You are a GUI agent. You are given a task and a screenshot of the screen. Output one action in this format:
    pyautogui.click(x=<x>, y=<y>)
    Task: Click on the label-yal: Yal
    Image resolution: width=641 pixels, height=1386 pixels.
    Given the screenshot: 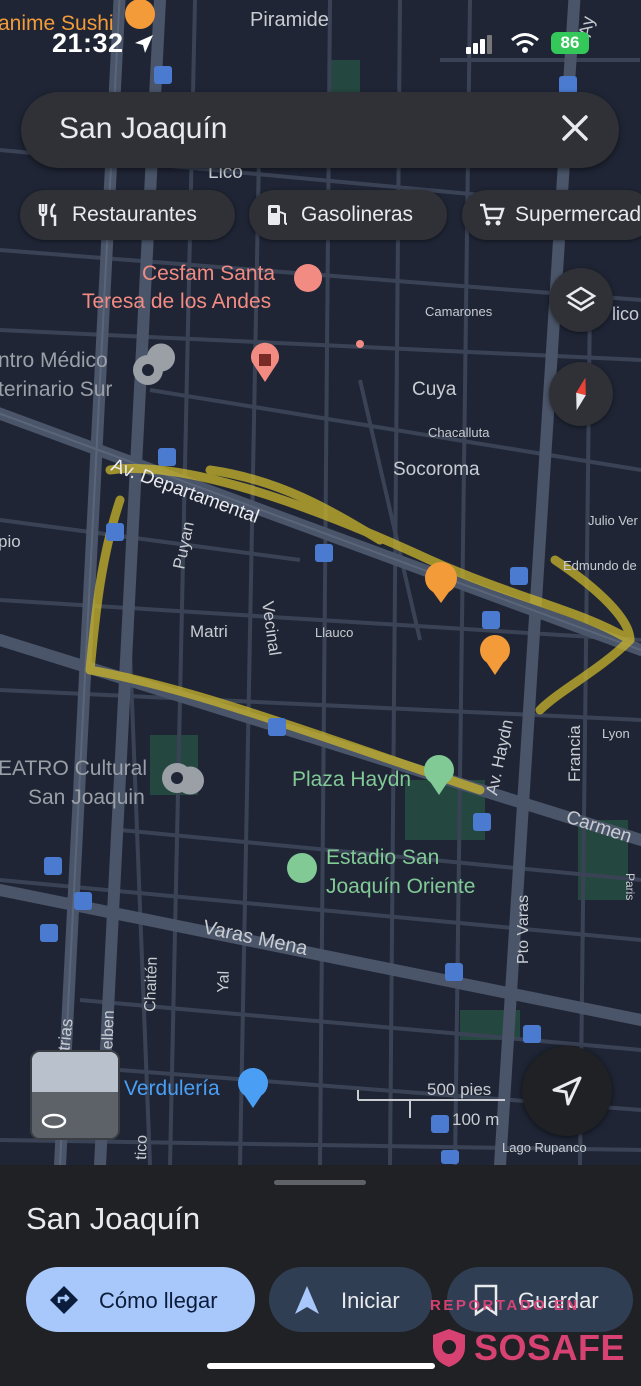 What is the action you would take?
    pyautogui.click(x=224, y=982)
    